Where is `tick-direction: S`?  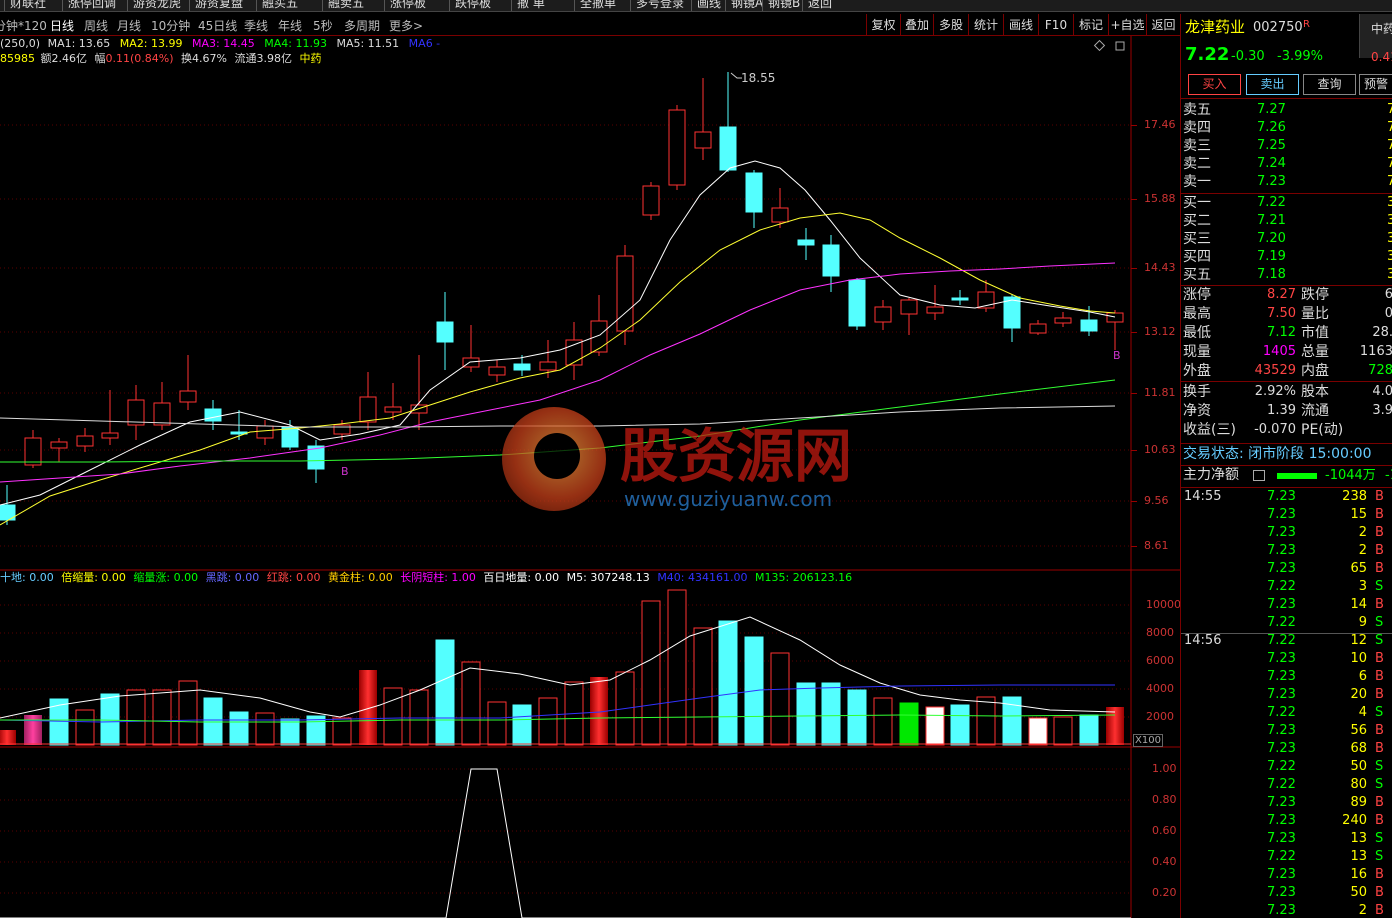 tick-direction: S is located at coordinates (1379, 856).